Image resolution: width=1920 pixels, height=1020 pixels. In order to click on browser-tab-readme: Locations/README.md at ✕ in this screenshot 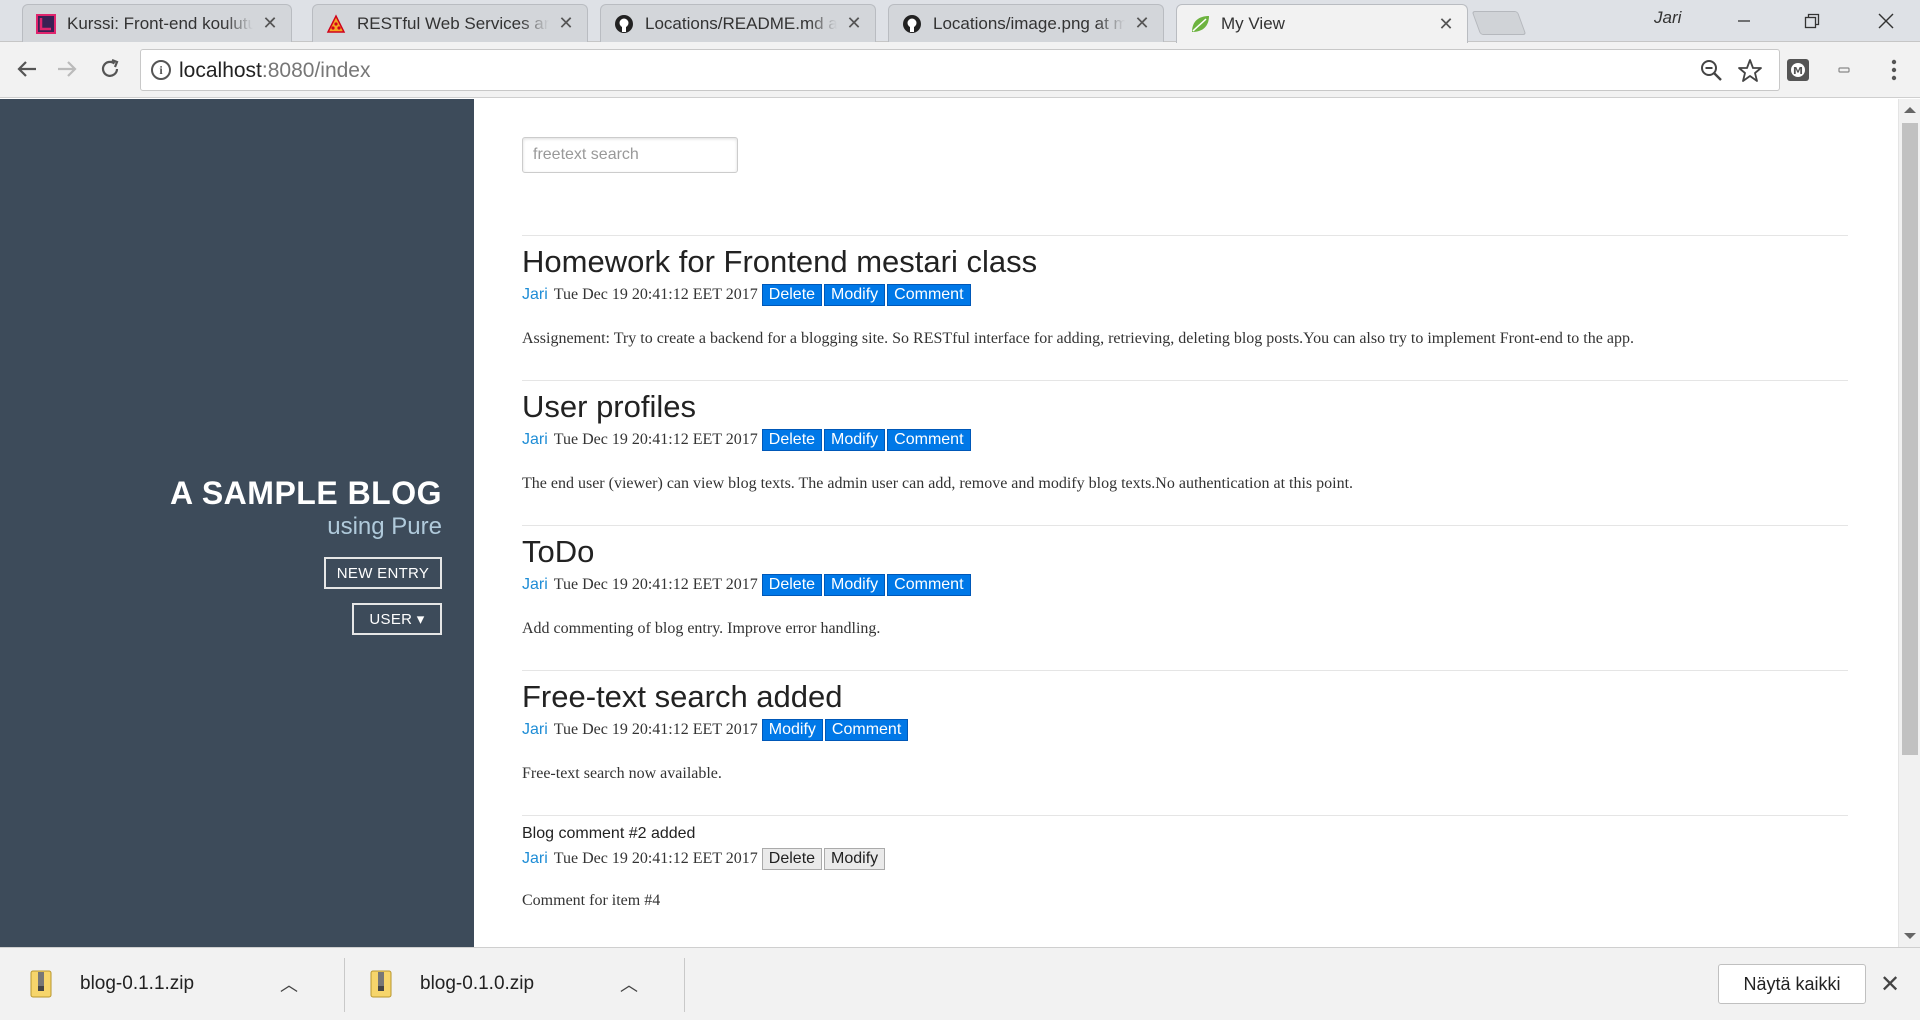, I will do `click(738, 23)`.